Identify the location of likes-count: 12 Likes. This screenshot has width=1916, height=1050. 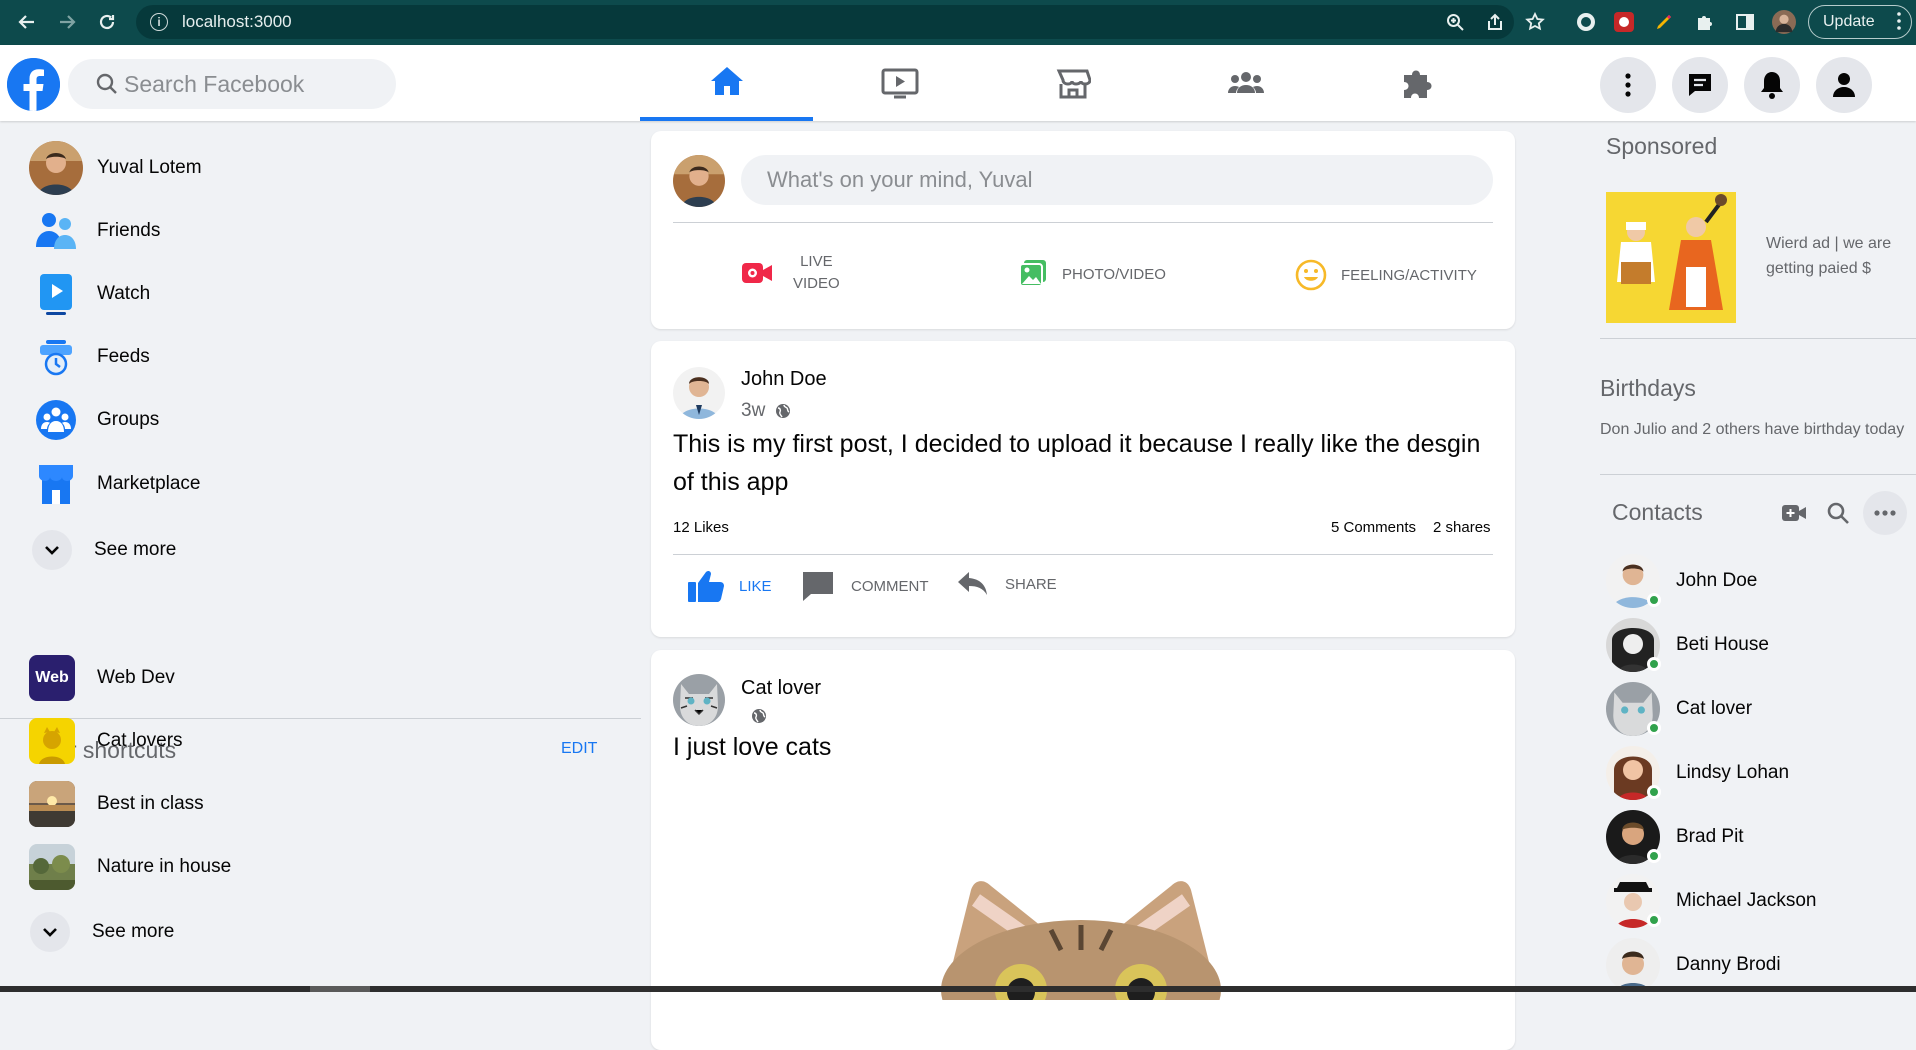
(701, 527).